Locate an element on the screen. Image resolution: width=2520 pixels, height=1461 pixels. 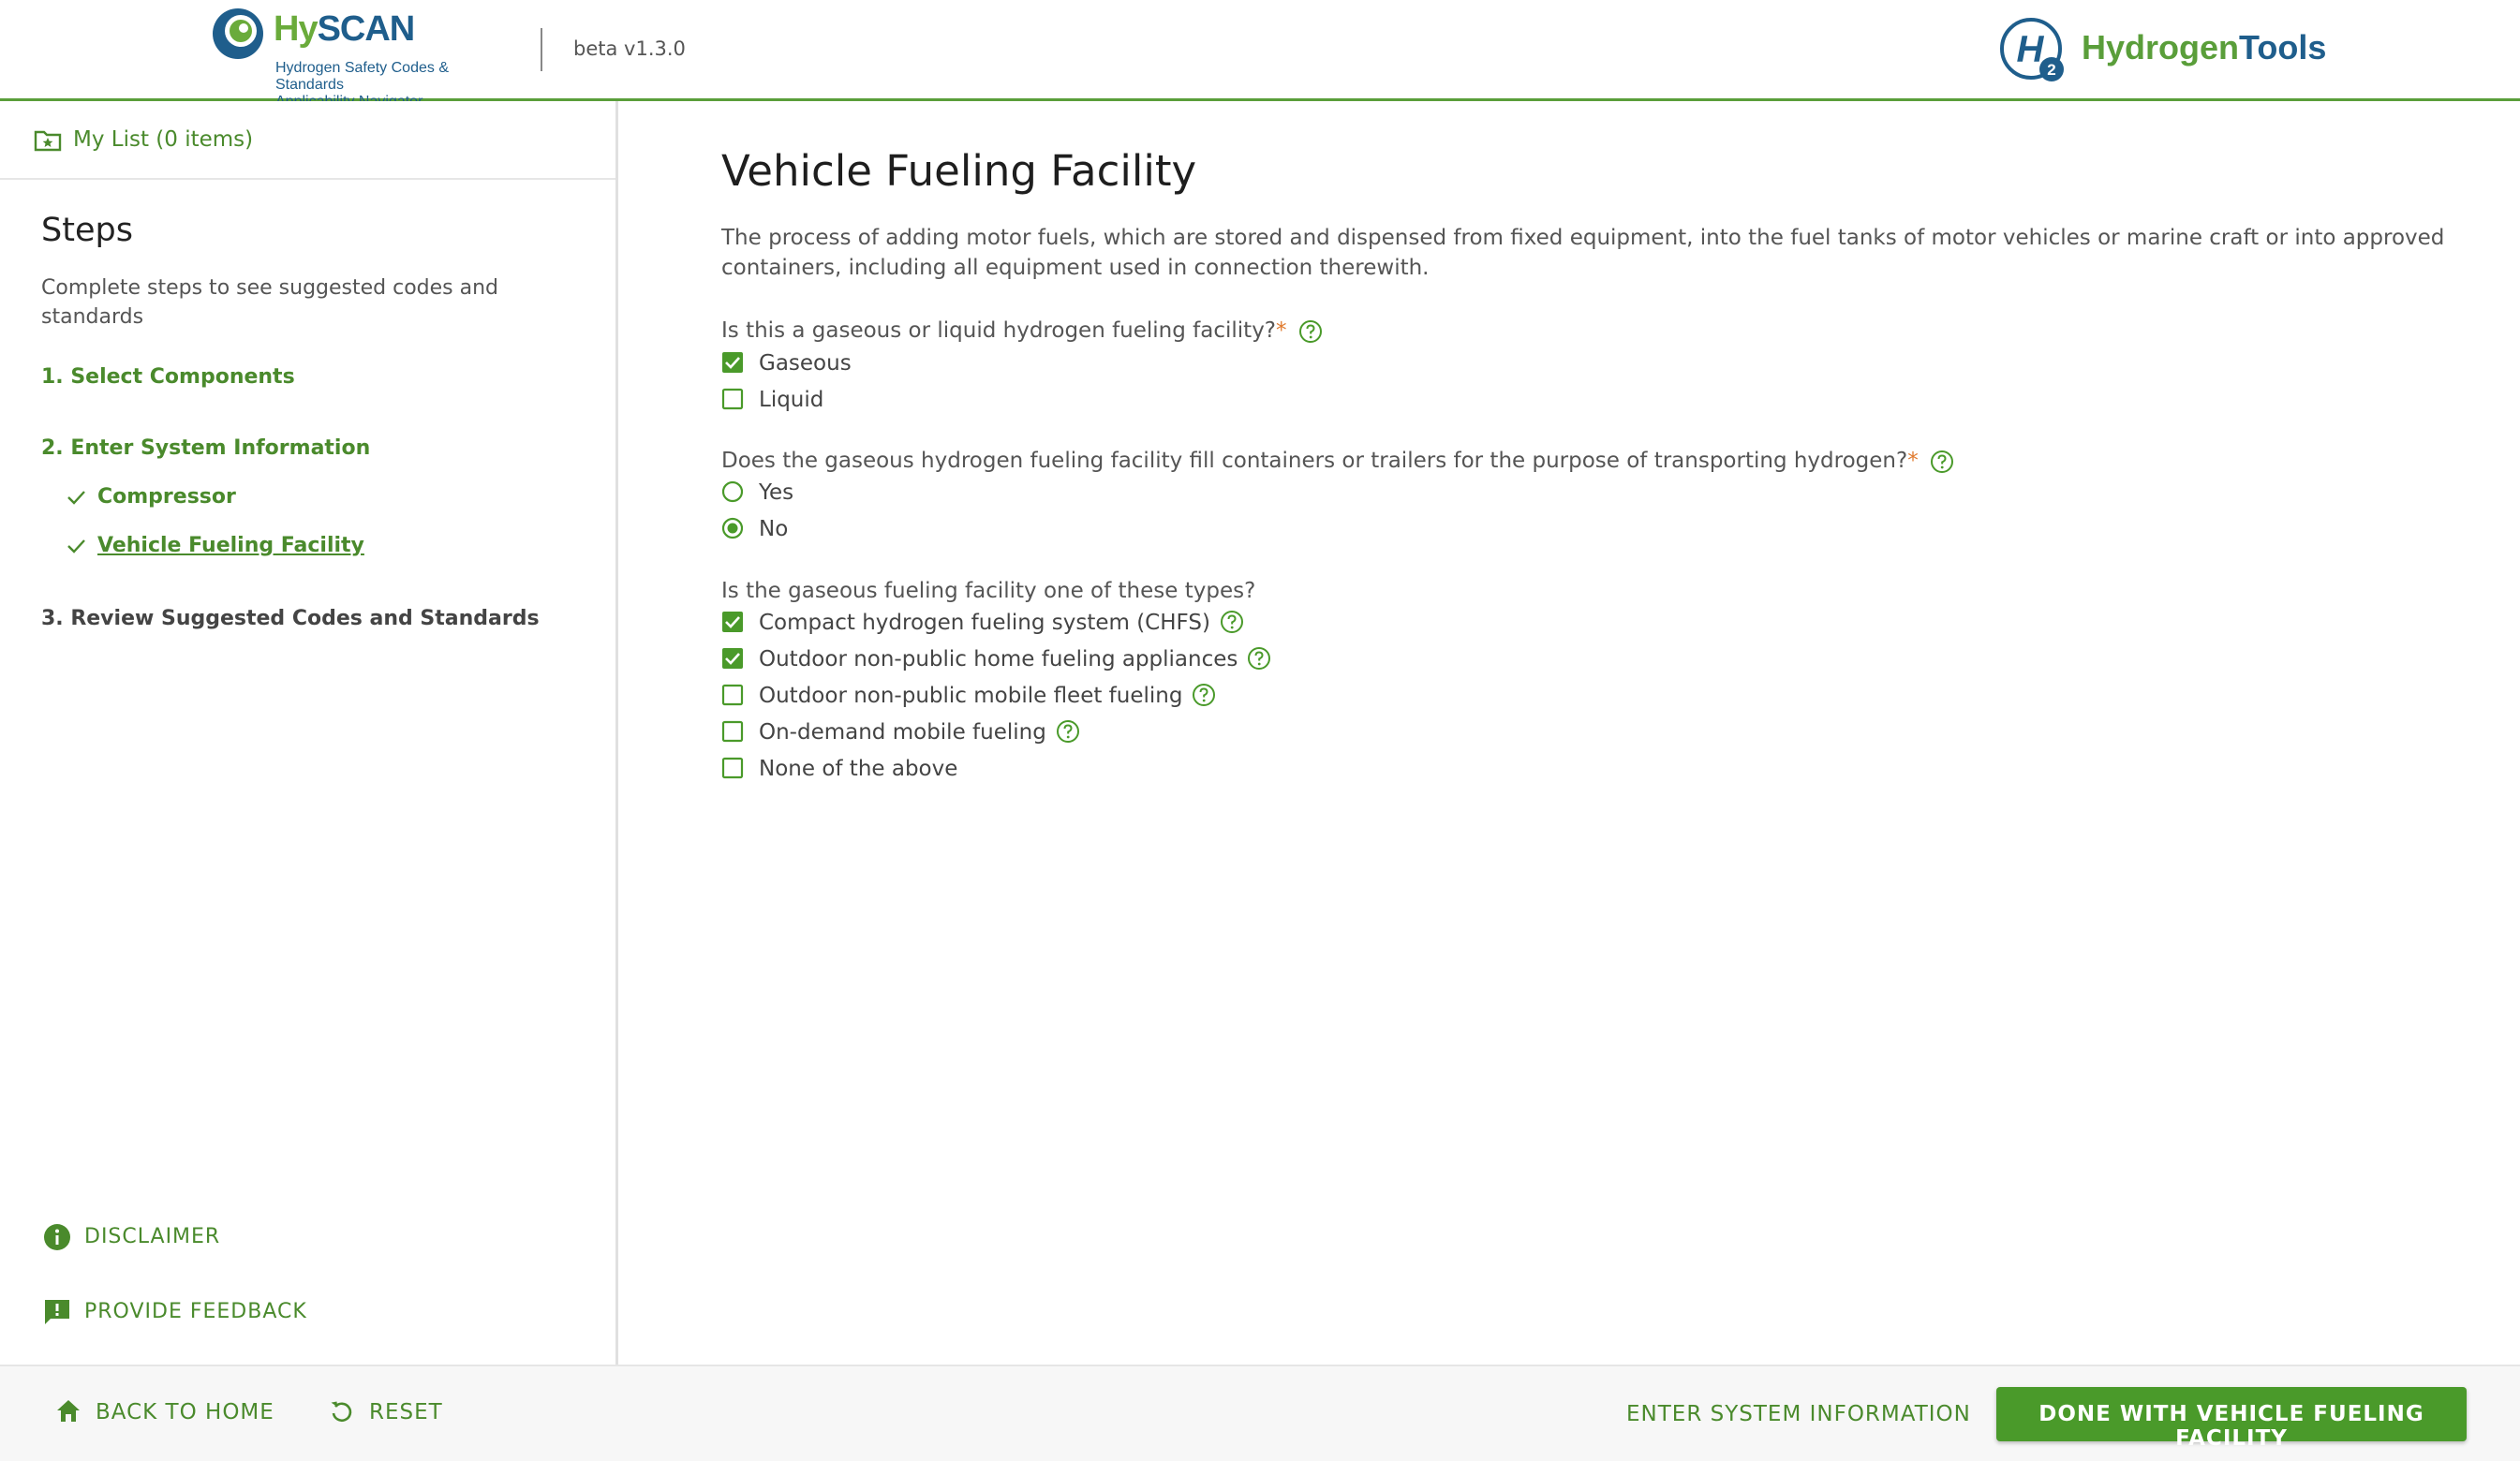
substep-label: Compressor is located at coordinates (166, 497).